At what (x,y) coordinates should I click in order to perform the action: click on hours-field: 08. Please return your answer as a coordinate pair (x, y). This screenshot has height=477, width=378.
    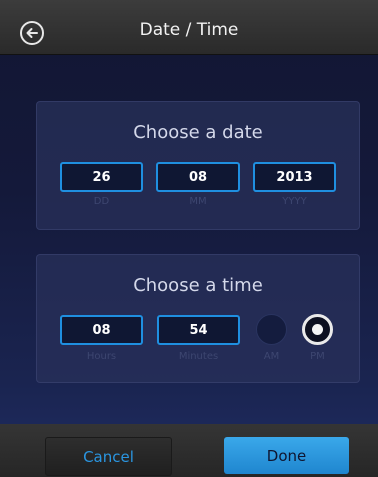
    Looking at the image, I should click on (101, 330).